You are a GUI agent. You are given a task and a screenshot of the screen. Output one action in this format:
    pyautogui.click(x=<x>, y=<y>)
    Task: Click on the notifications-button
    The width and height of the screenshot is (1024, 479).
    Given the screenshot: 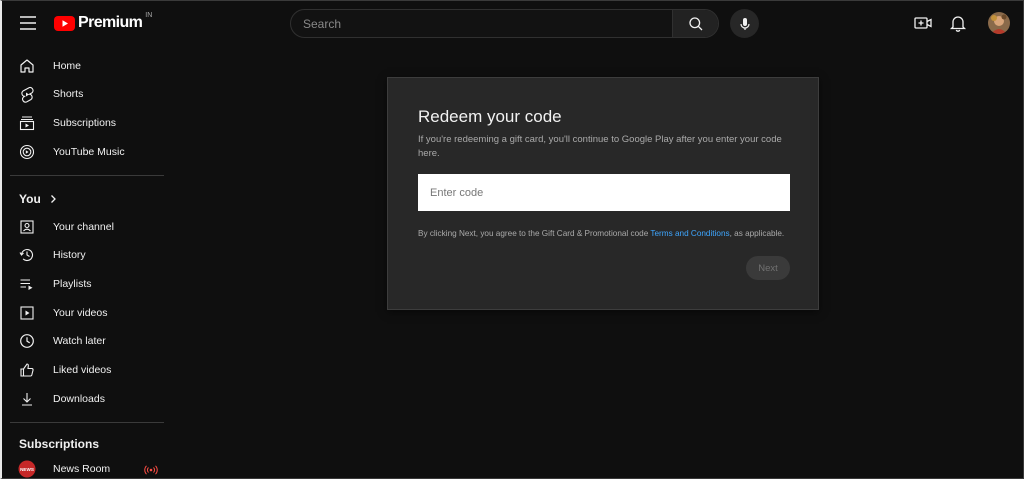 What is the action you would take?
    pyautogui.click(x=958, y=23)
    